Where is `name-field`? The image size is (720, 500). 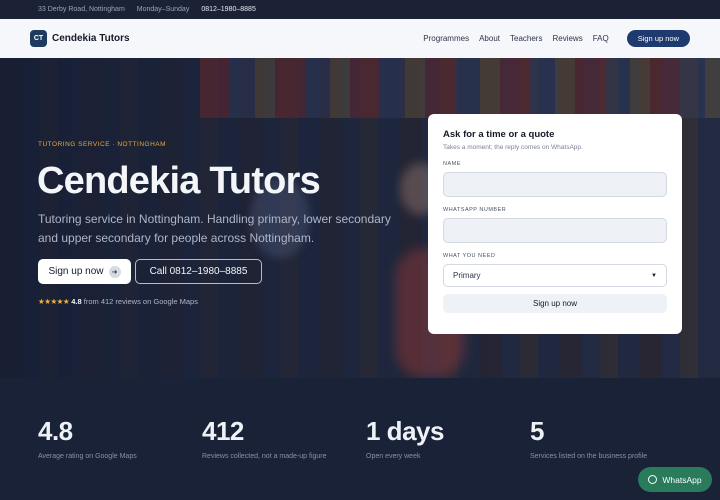
name-field is located at coordinates (555, 184).